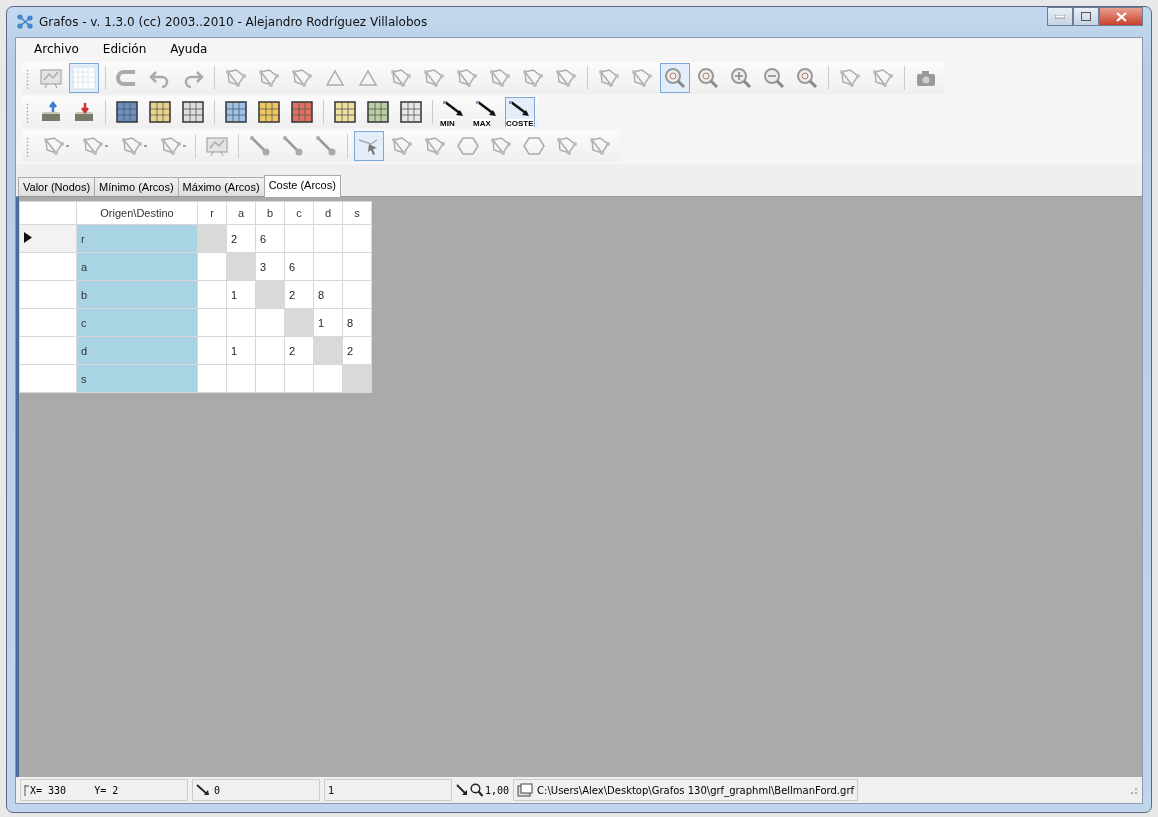  Describe the element at coordinates (26, 790) in the screenshot. I see `coordinate-icon` at that location.